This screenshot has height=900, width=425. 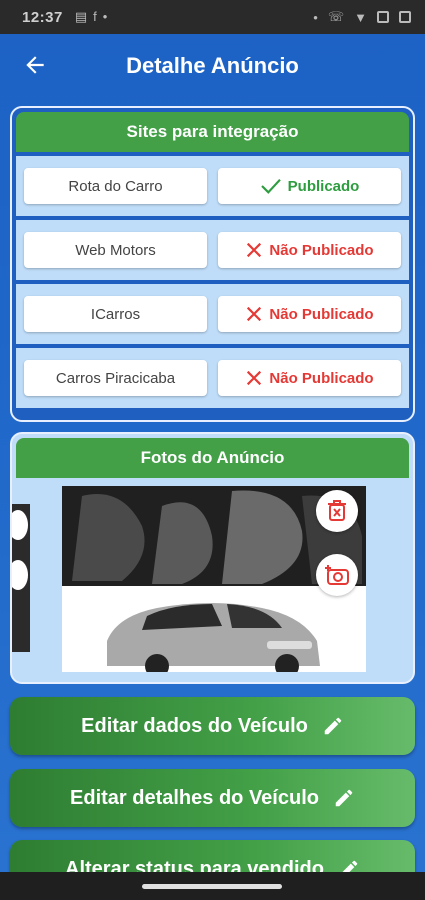 I want to click on vibrate-icon: ☏, so click(x=336, y=16).